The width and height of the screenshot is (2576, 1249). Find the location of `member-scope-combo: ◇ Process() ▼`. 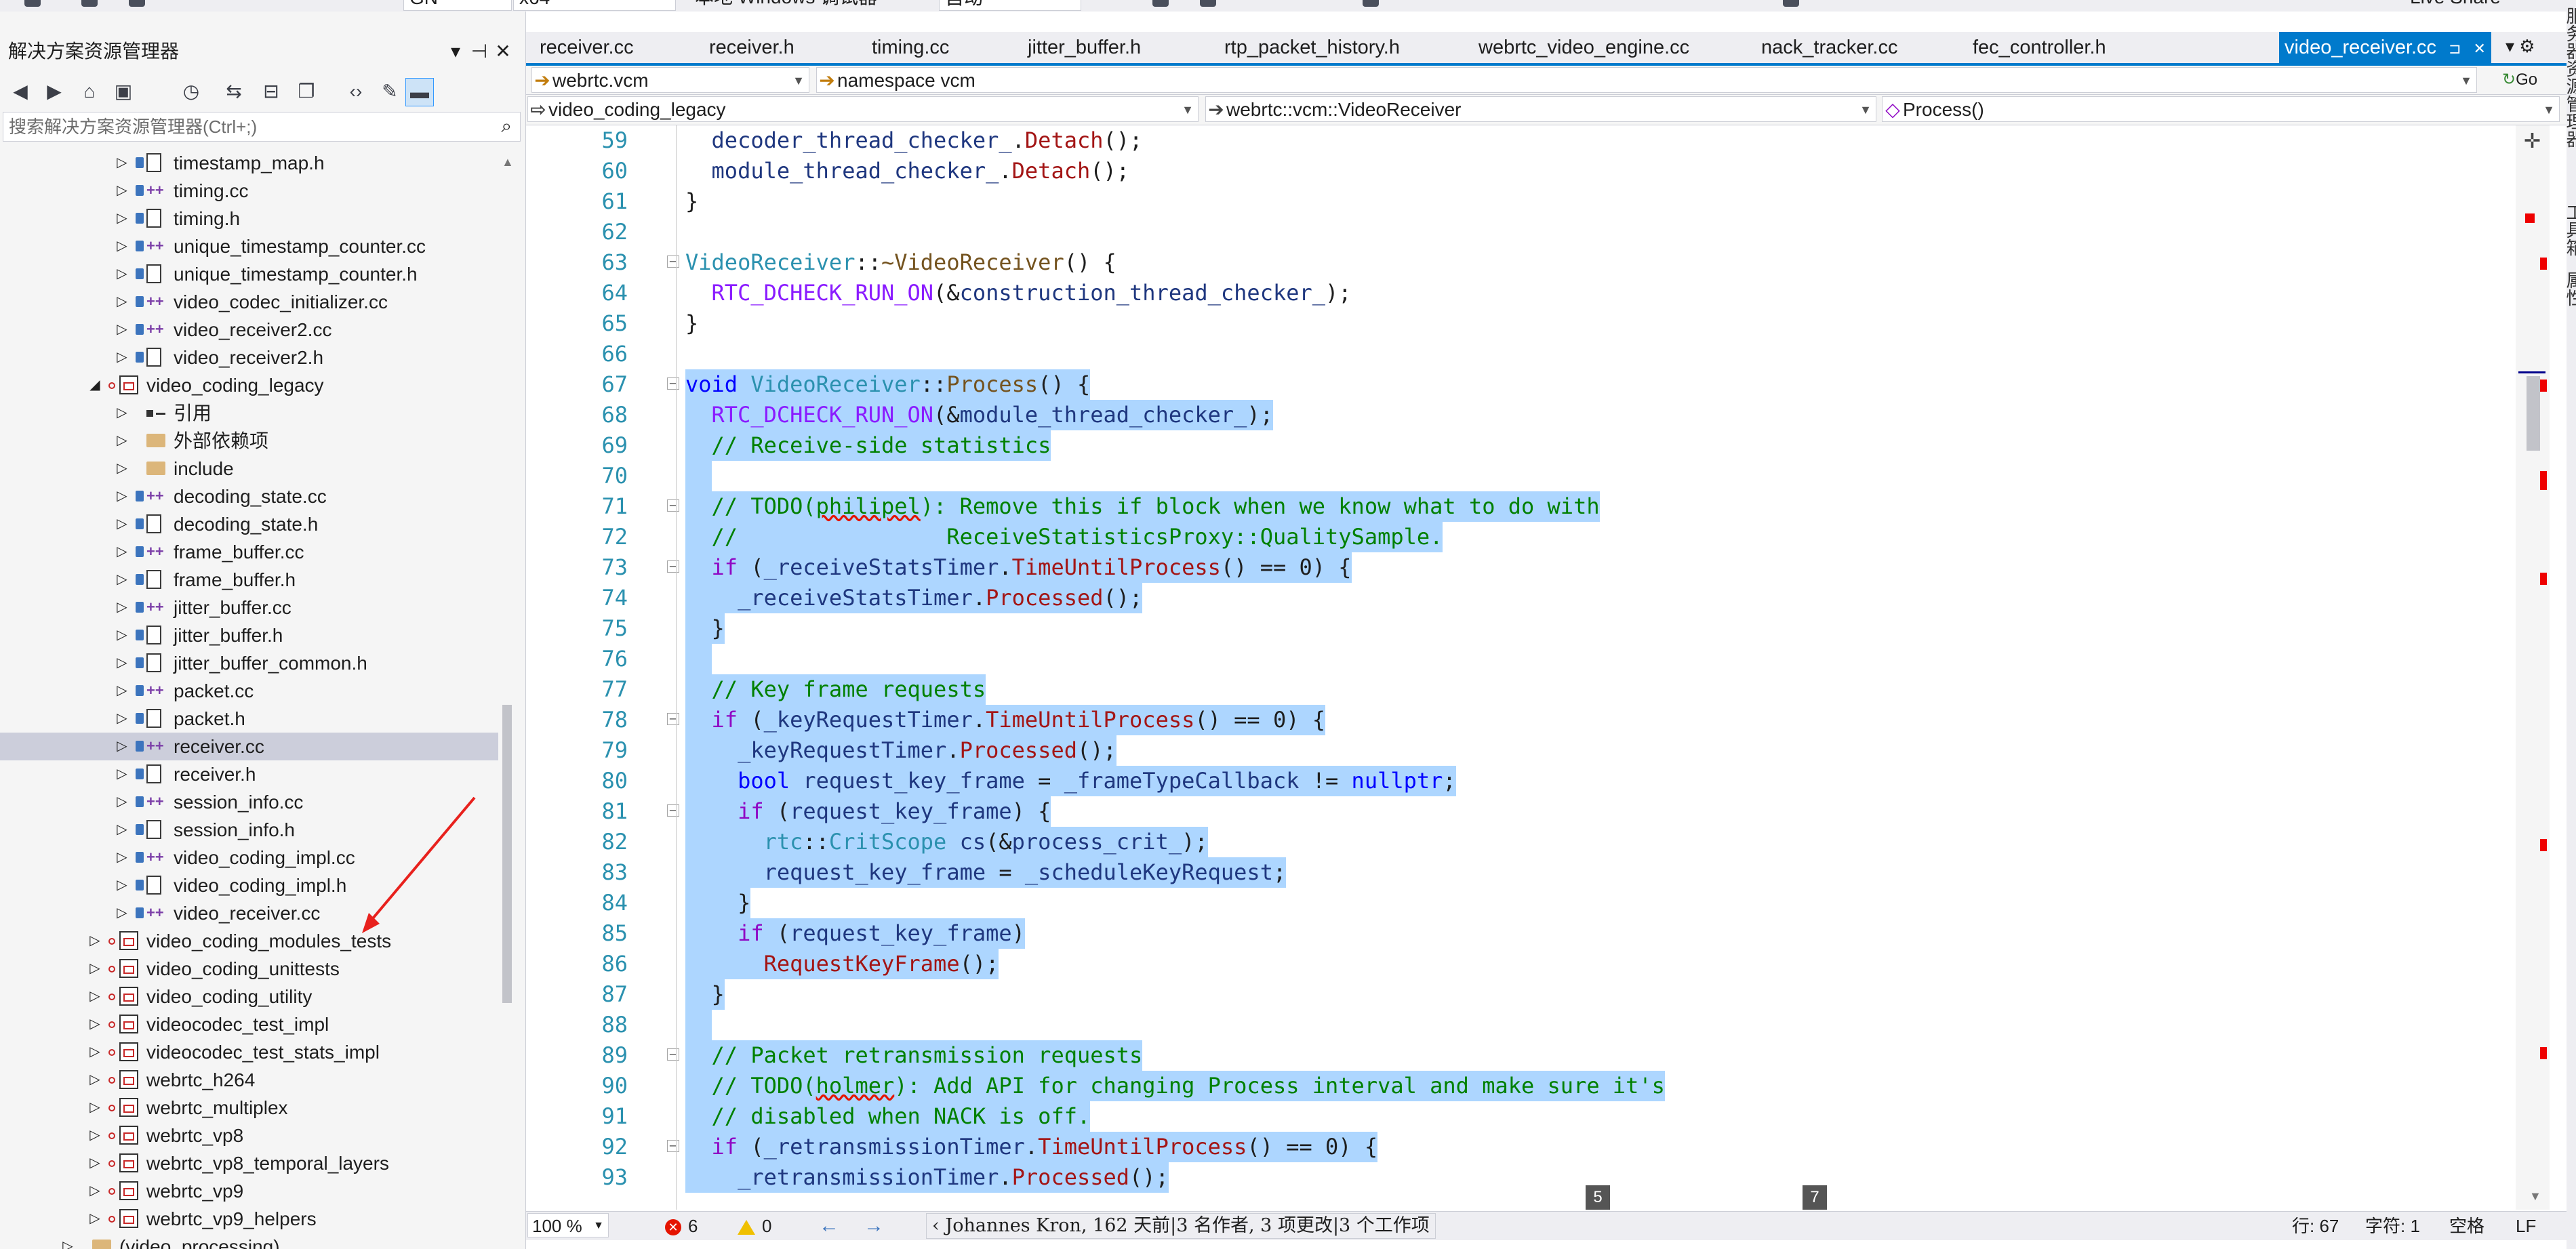

member-scope-combo: ◇ Process() ▼ is located at coordinates (2221, 109).